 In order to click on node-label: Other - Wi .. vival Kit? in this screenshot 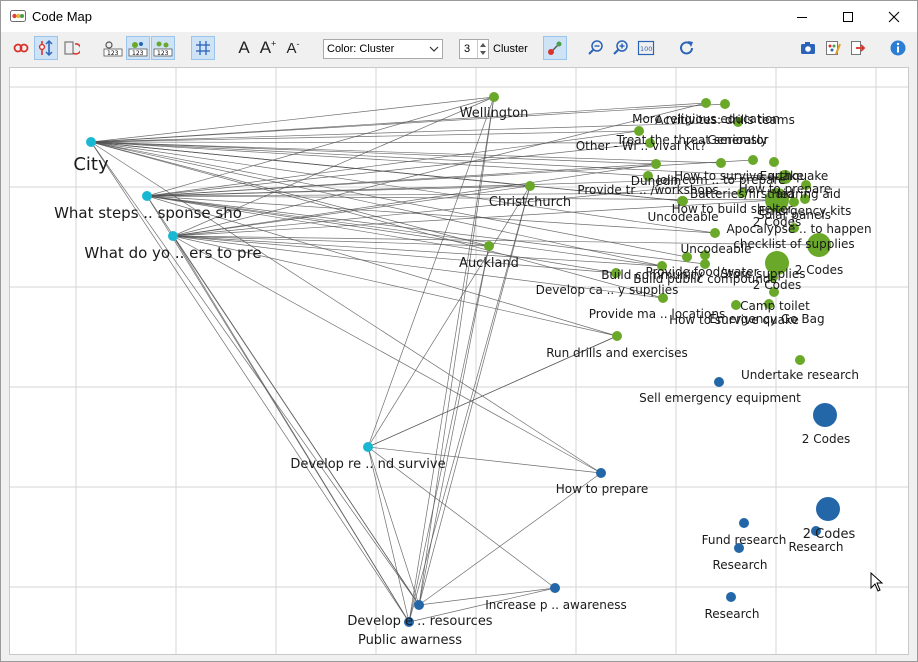, I will do `click(641, 146)`.